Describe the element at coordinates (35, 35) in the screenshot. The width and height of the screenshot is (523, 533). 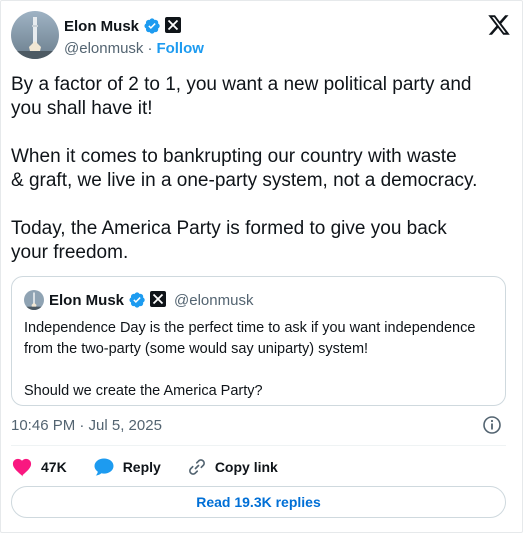
I see `author-avatar` at that location.